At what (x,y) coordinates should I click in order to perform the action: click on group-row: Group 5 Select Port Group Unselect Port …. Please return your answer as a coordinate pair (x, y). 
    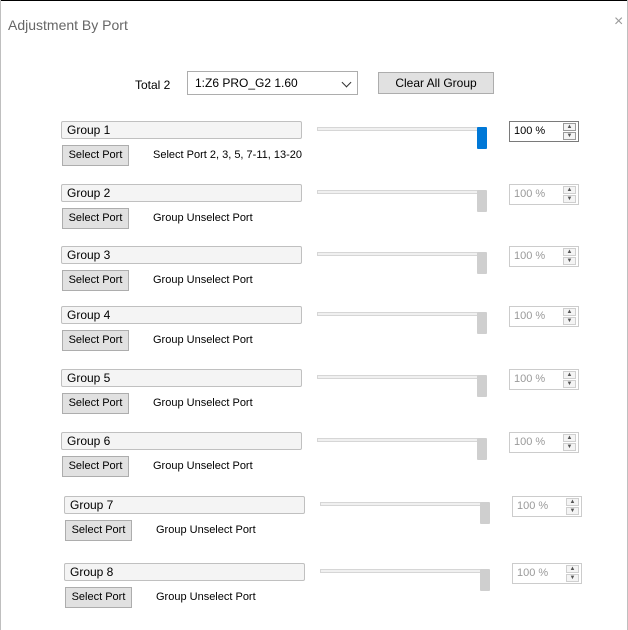
    Looking at the image, I should click on (314, 399).